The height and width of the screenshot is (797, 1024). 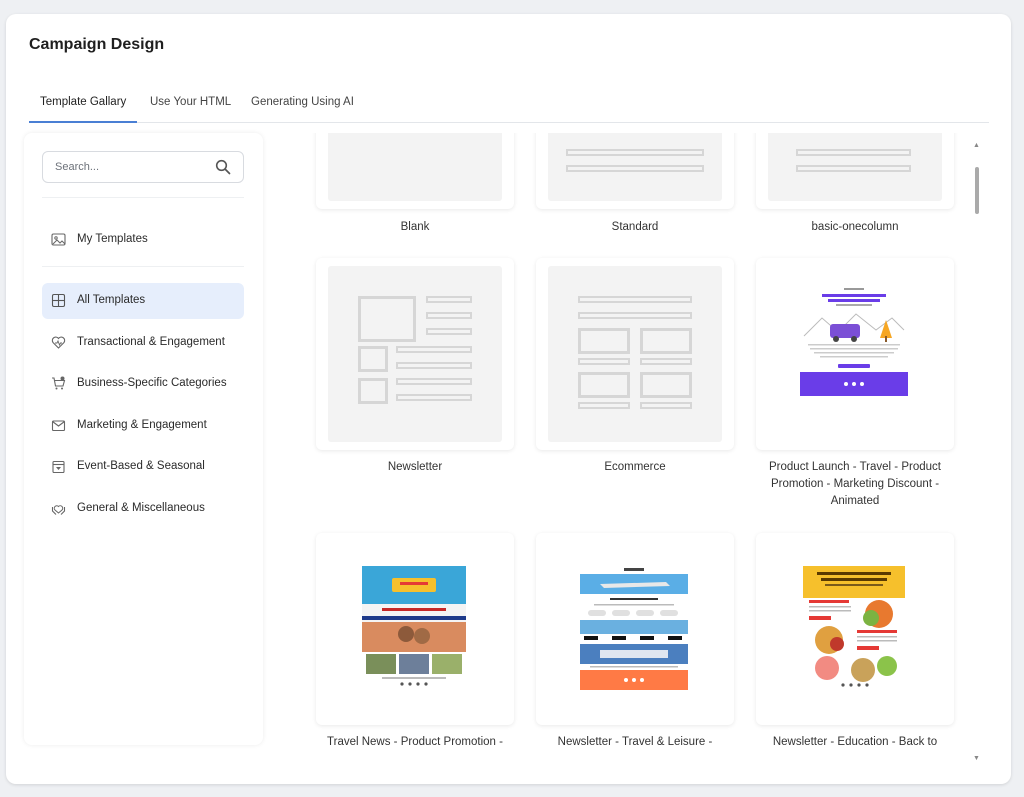 I want to click on template-name: Standard, so click(x=635, y=227).